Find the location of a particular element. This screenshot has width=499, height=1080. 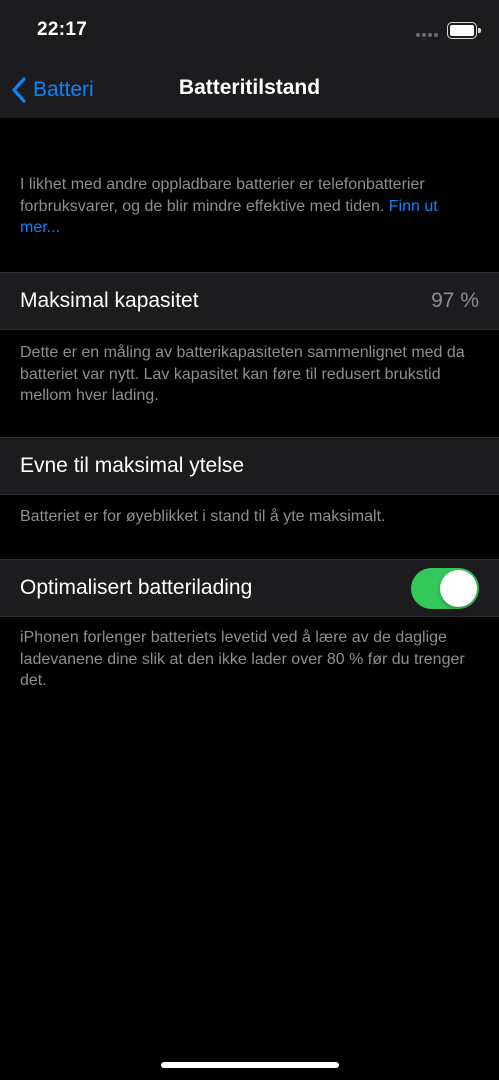

max-capacity-row: Maksimal kapasitet 97 % is located at coordinates (249, 301).